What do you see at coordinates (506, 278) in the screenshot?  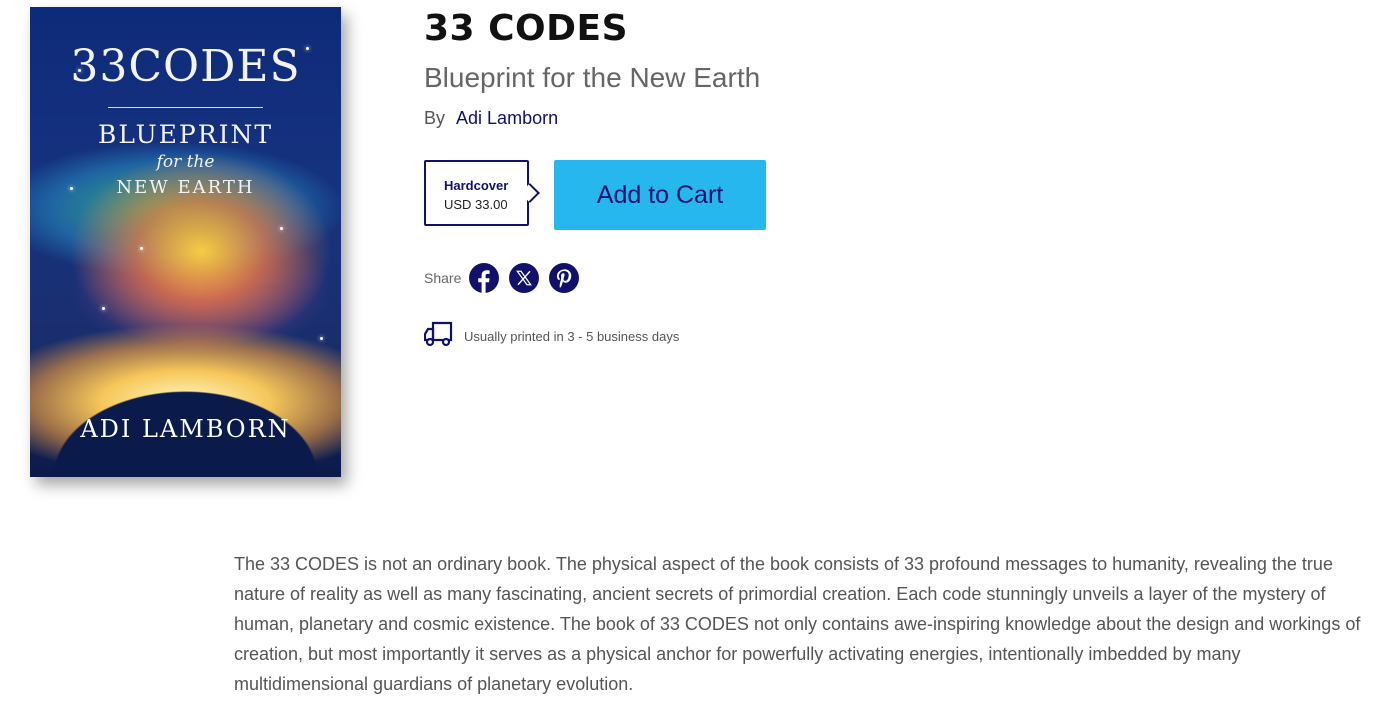 I see `share-bar: Share` at bounding box center [506, 278].